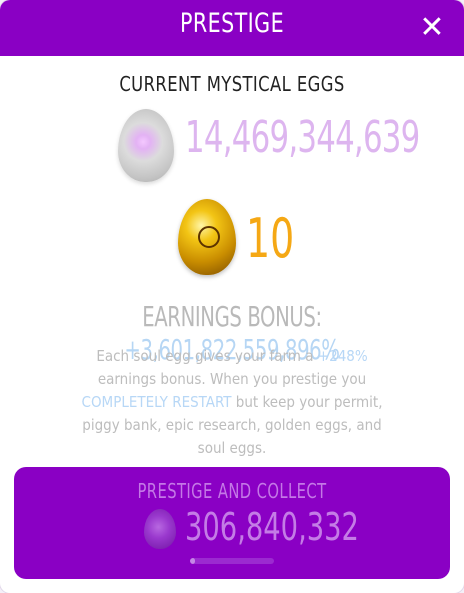 This screenshot has width=464, height=593. I want to click on dialog-header: PRESTIGE ✕, so click(232, 28).